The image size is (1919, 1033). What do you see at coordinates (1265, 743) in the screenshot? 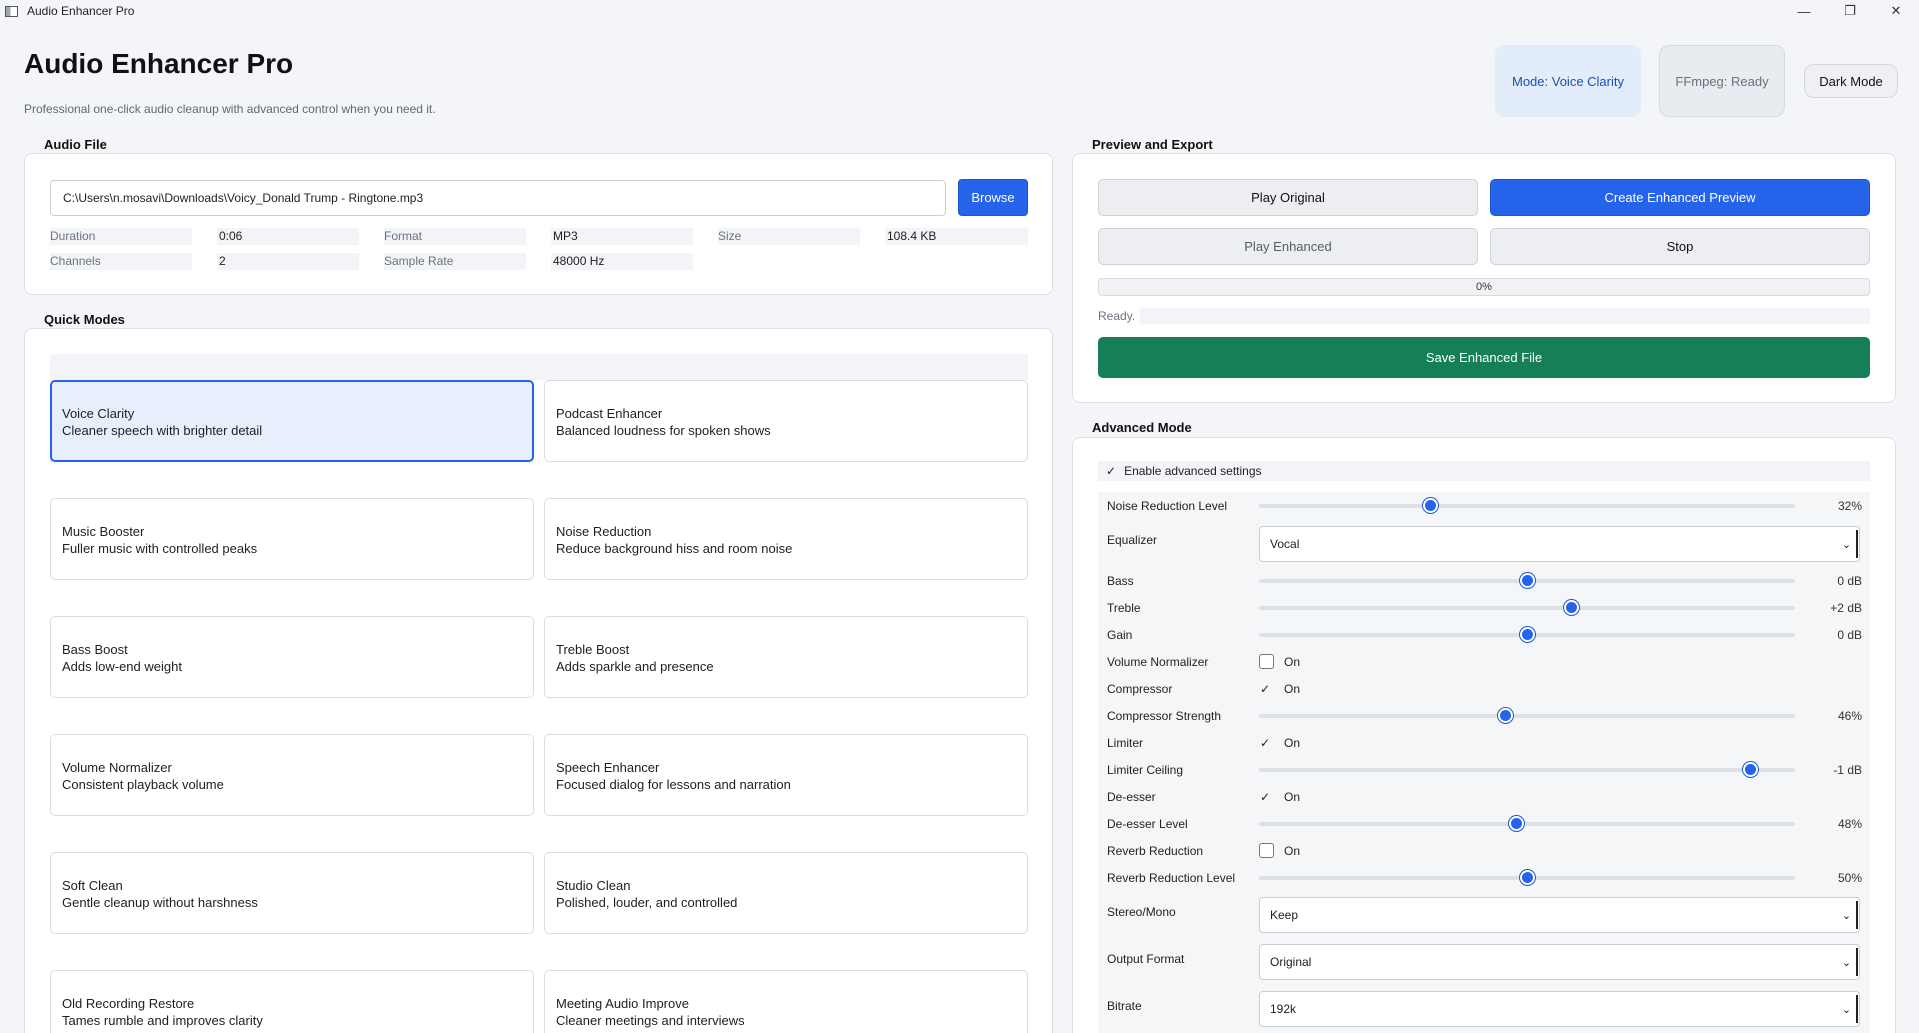
I see `limiter-checkbox: ✓` at bounding box center [1265, 743].